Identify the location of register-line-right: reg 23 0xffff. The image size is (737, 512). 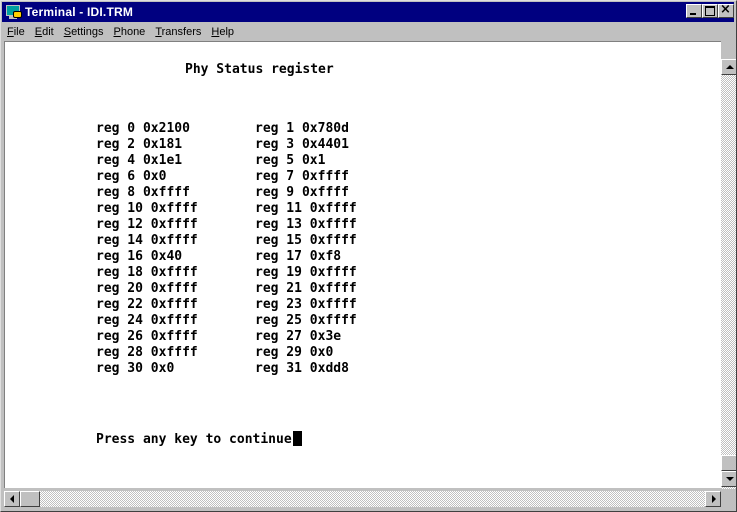
(306, 304).